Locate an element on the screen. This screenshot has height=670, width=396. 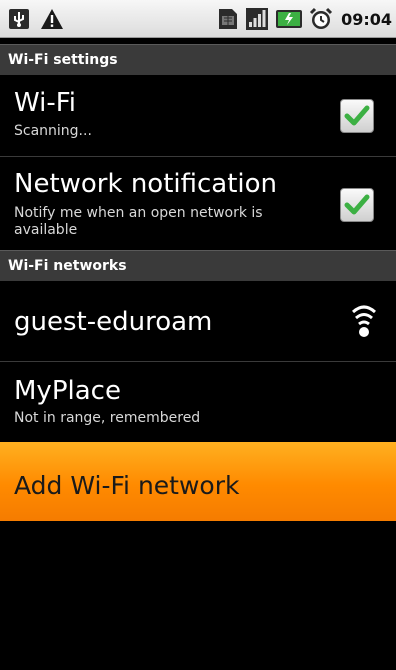
alarm-icon is located at coordinates (321, 18).